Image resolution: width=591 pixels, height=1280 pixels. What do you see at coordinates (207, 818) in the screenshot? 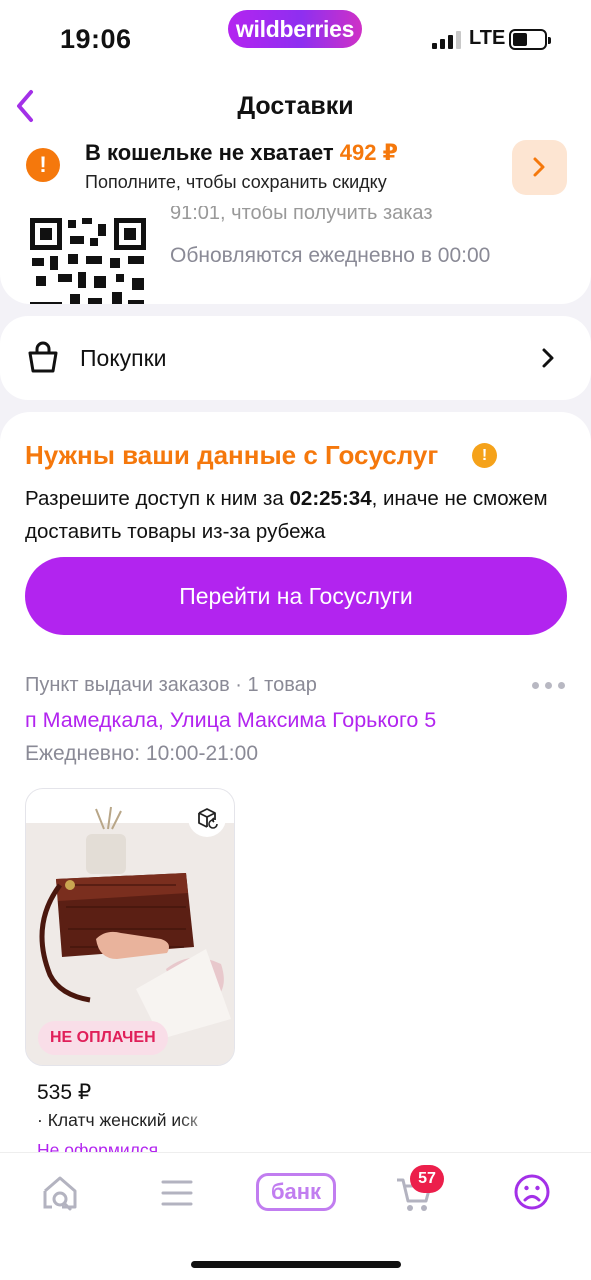
I see `return-box-icon` at bounding box center [207, 818].